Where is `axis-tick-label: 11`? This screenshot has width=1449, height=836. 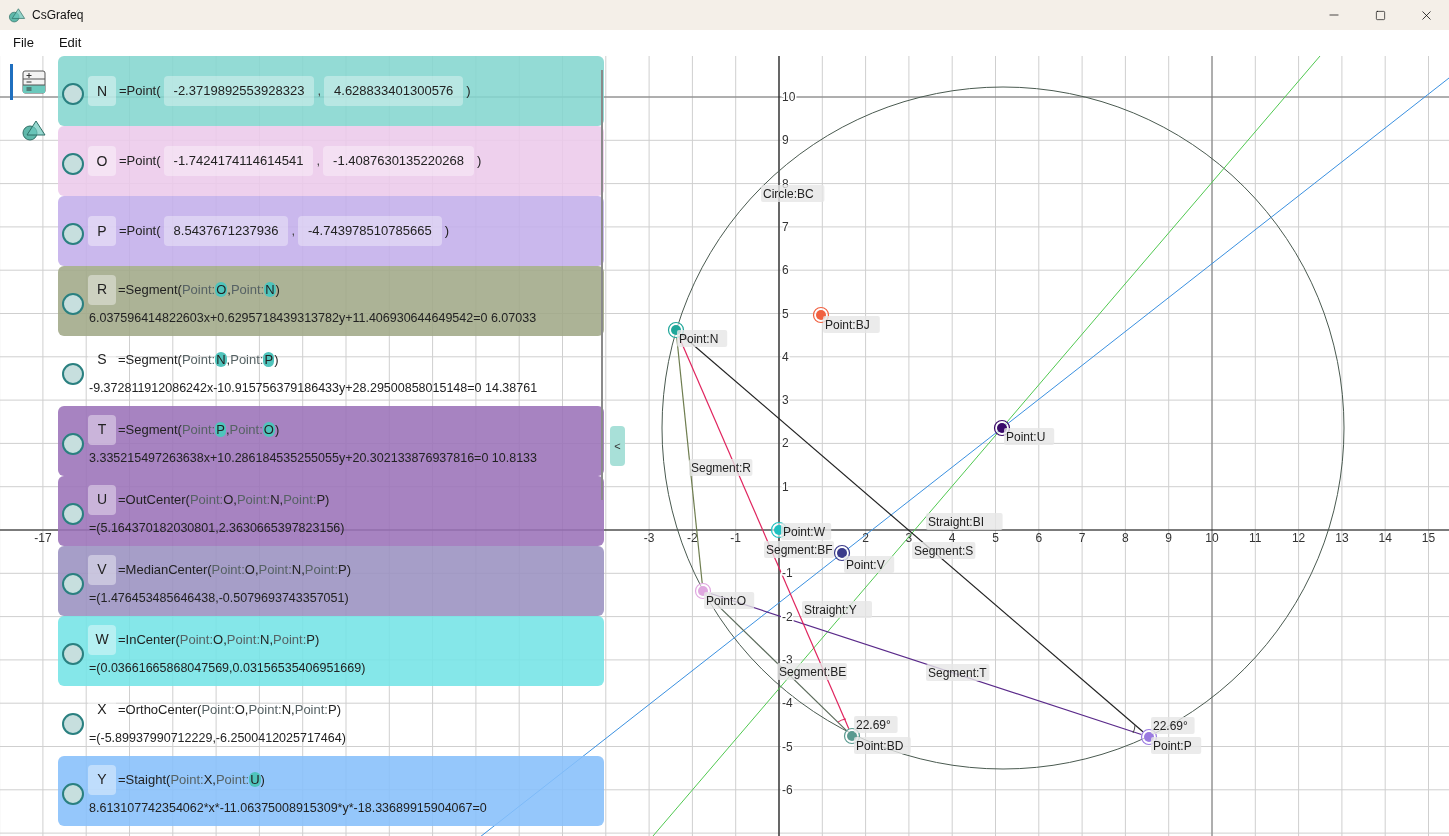 axis-tick-label: 11 is located at coordinates (1255, 538).